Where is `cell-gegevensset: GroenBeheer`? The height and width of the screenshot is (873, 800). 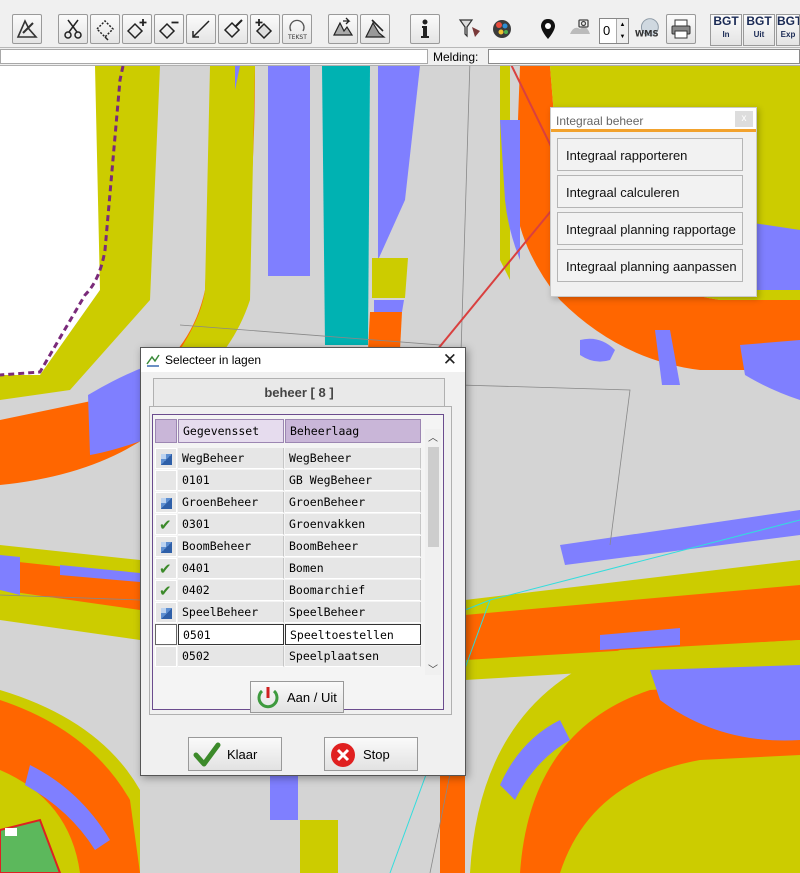
cell-gegevensset: GroenBeheer is located at coordinates (231, 502).